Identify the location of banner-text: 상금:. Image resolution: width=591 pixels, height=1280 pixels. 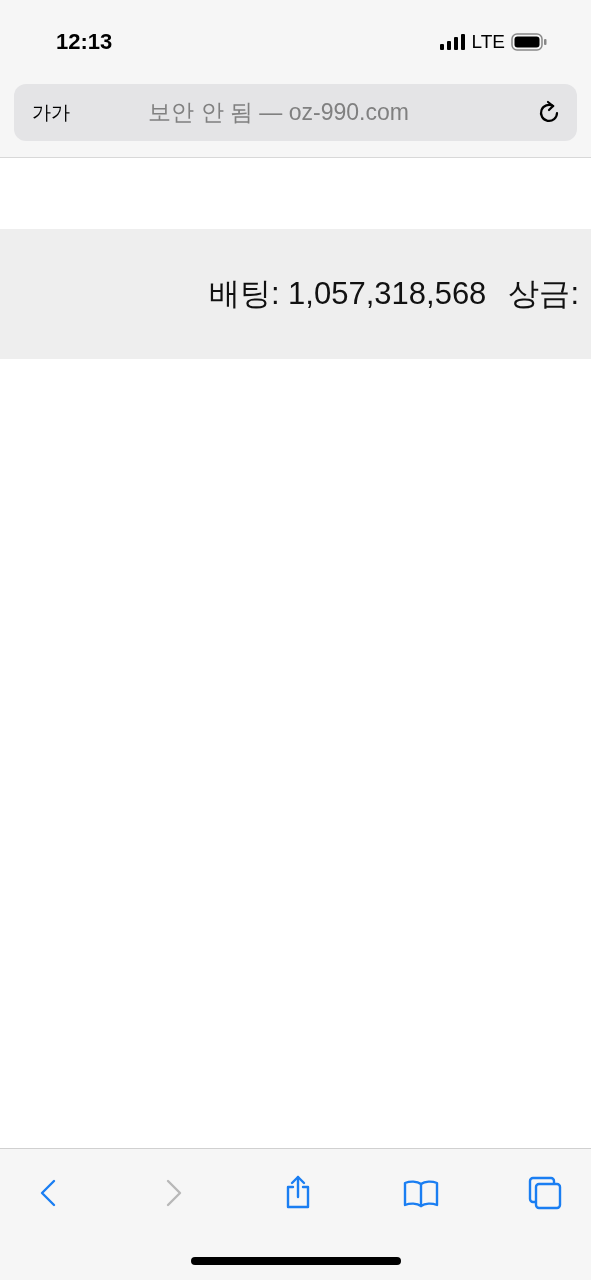
(543, 294).